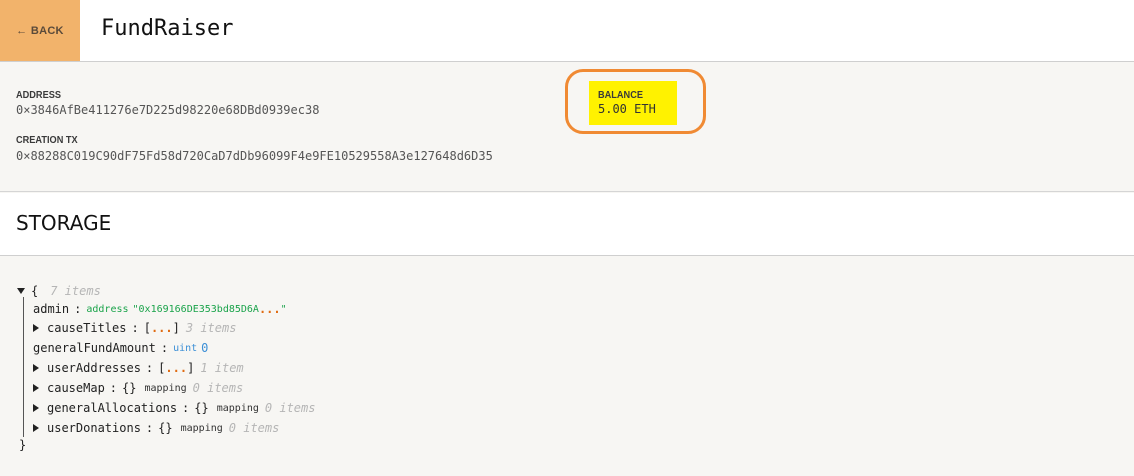 The height and width of the screenshot is (476, 1134). Describe the element at coordinates (21, 291) in the screenshot. I see `collapse-triangle-icon` at that location.